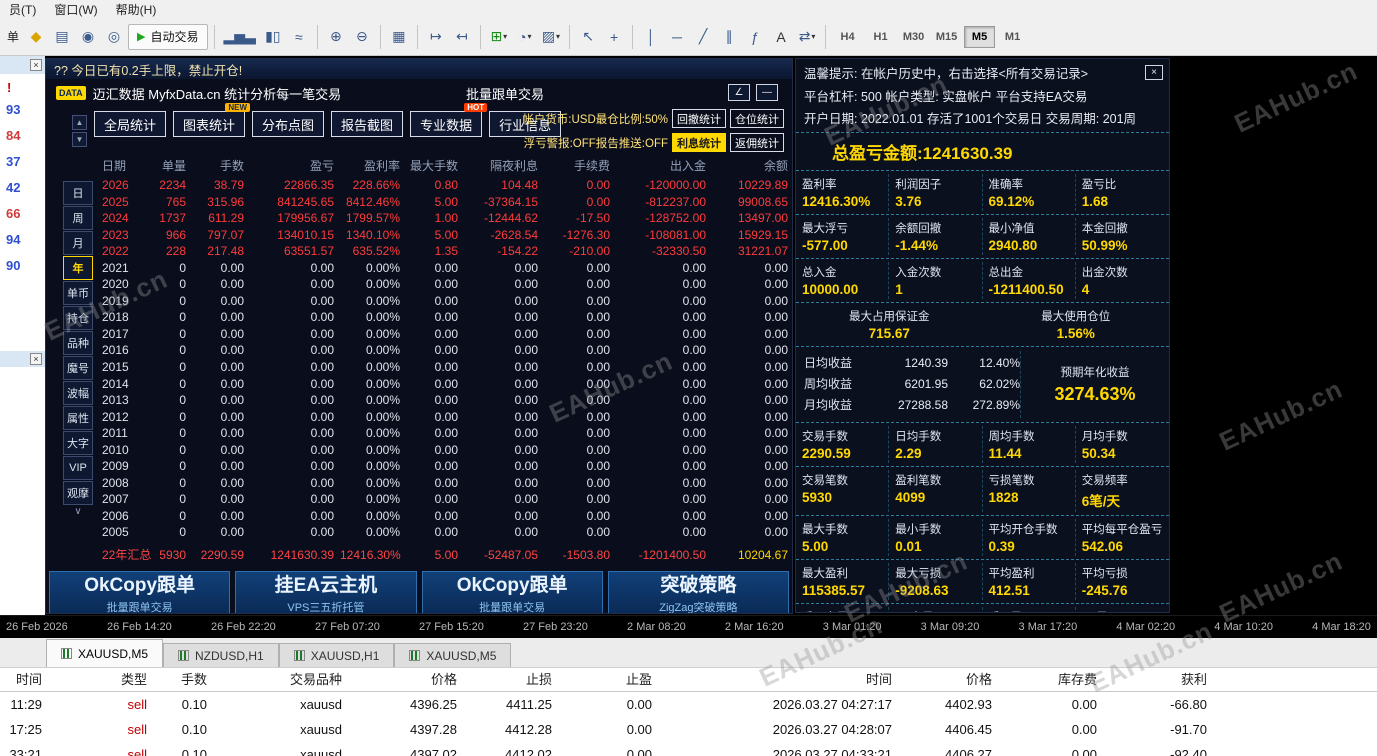  Describe the element at coordinates (435, 165) in the screenshot. I see `column-header-最大手数: 最大手数` at that location.